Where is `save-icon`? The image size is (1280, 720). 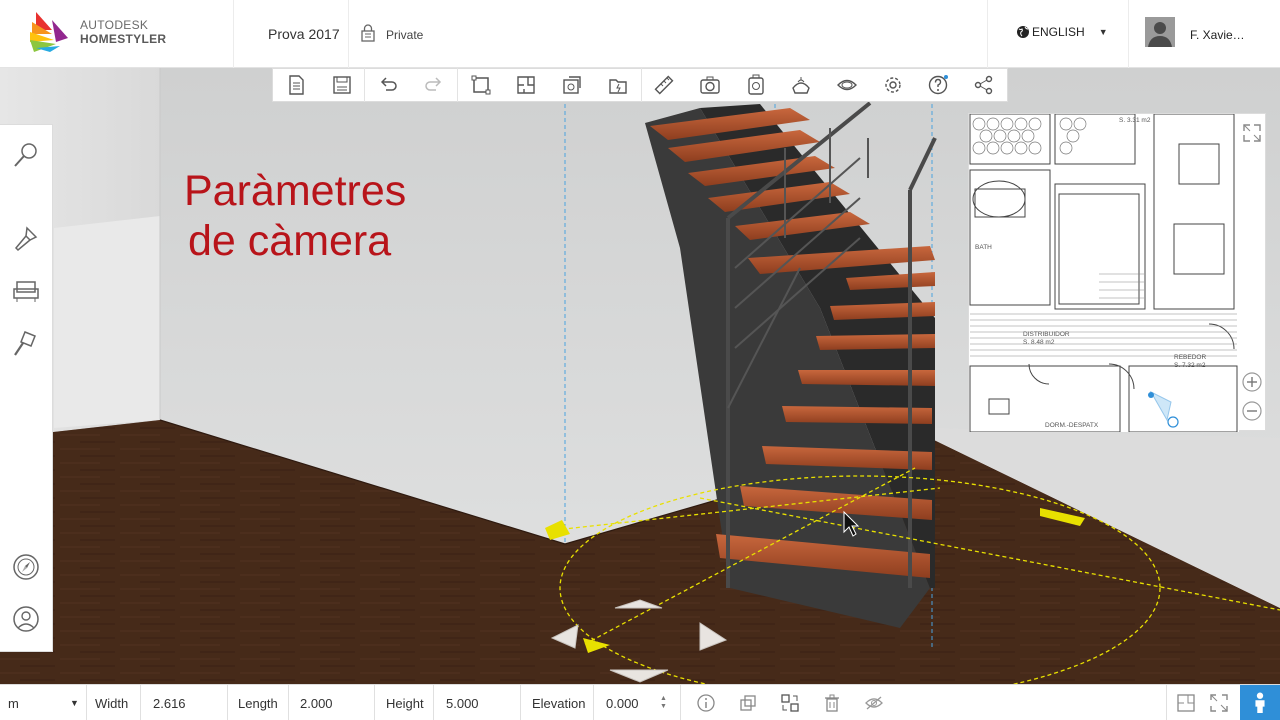 save-icon is located at coordinates (341, 85).